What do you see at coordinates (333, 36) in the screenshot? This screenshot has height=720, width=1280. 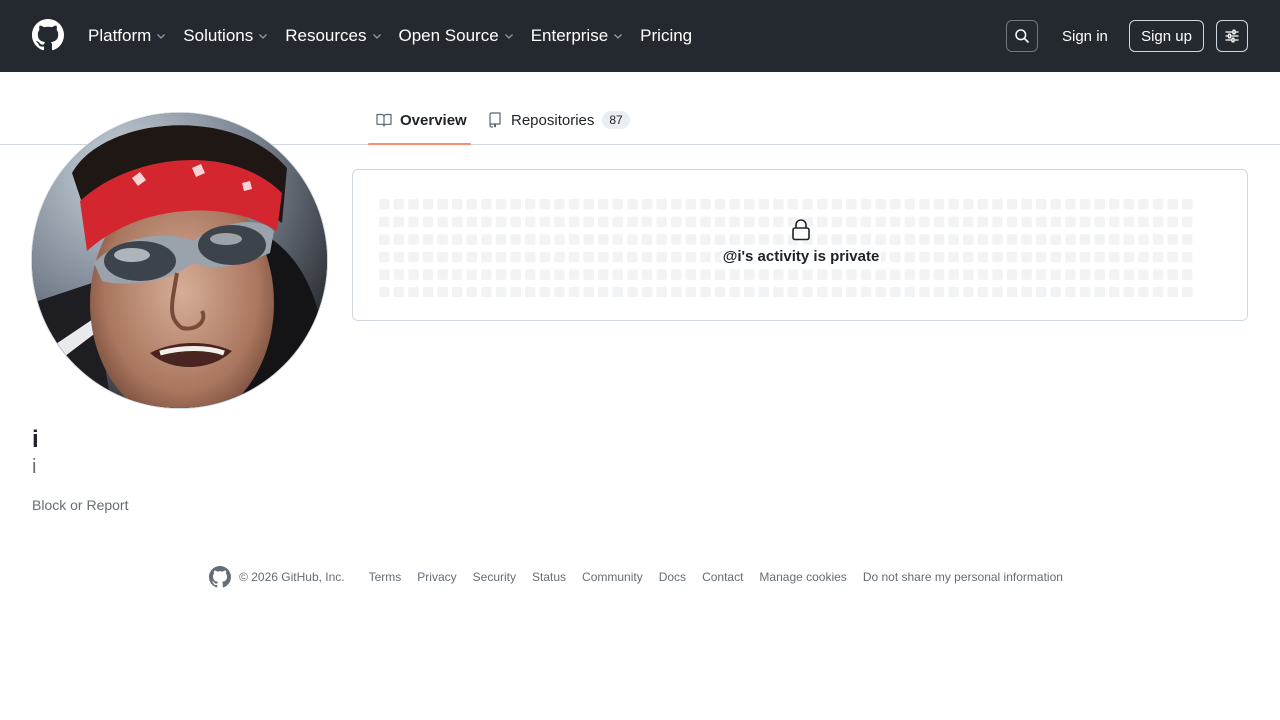 I see `nav-resources: Resources` at bounding box center [333, 36].